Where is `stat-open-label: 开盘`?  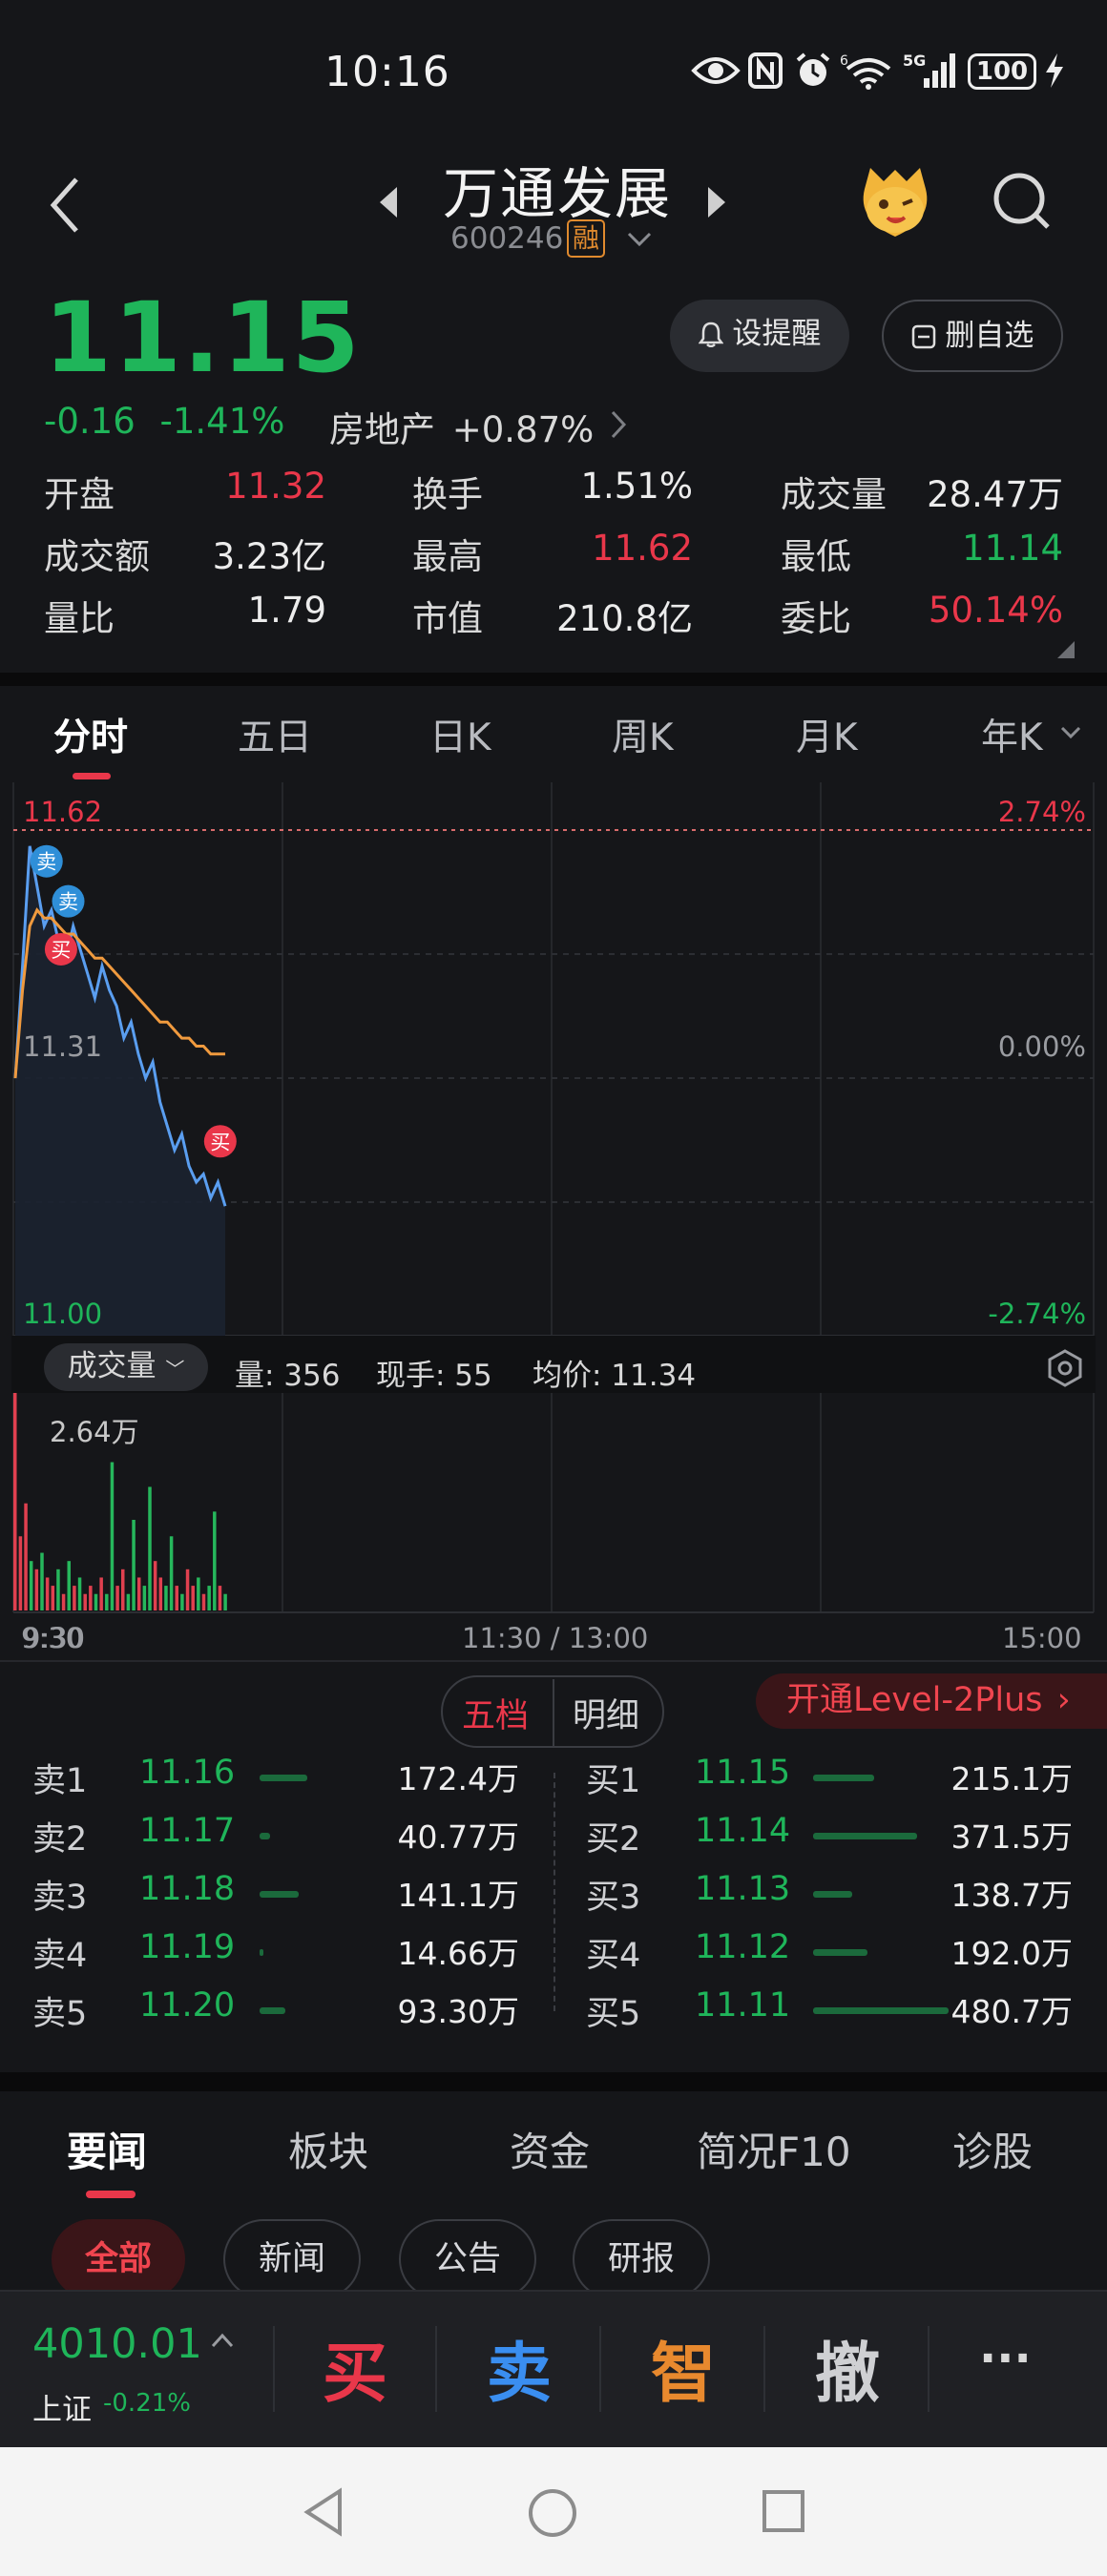
stat-open-label: 开盘 is located at coordinates (79, 494).